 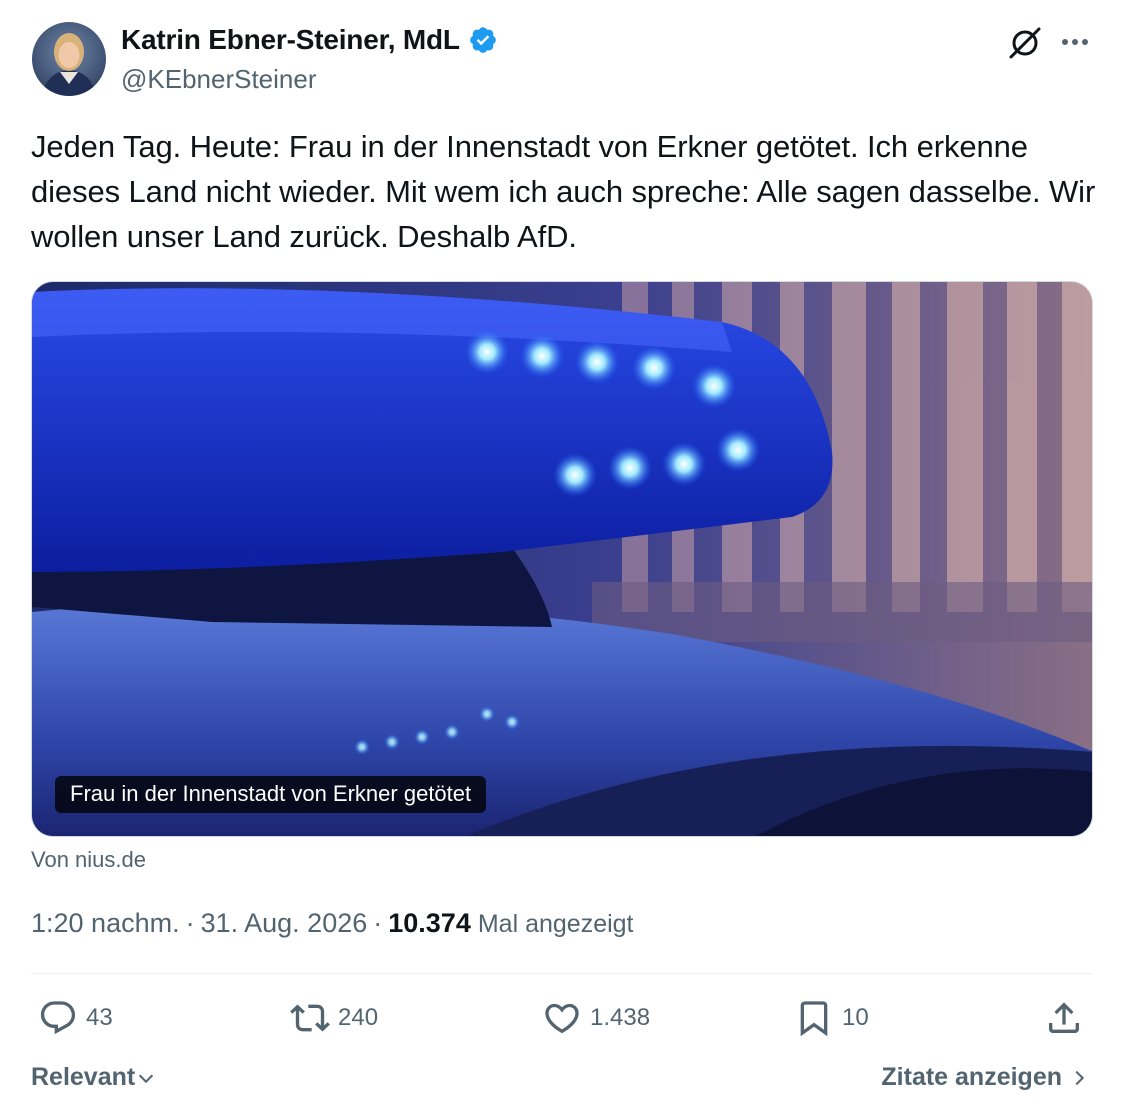 What do you see at coordinates (290, 40) in the screenshot?
I see `author-name: Katrin Ebner-Steiner, MdL` at bounding box center [290, 40].